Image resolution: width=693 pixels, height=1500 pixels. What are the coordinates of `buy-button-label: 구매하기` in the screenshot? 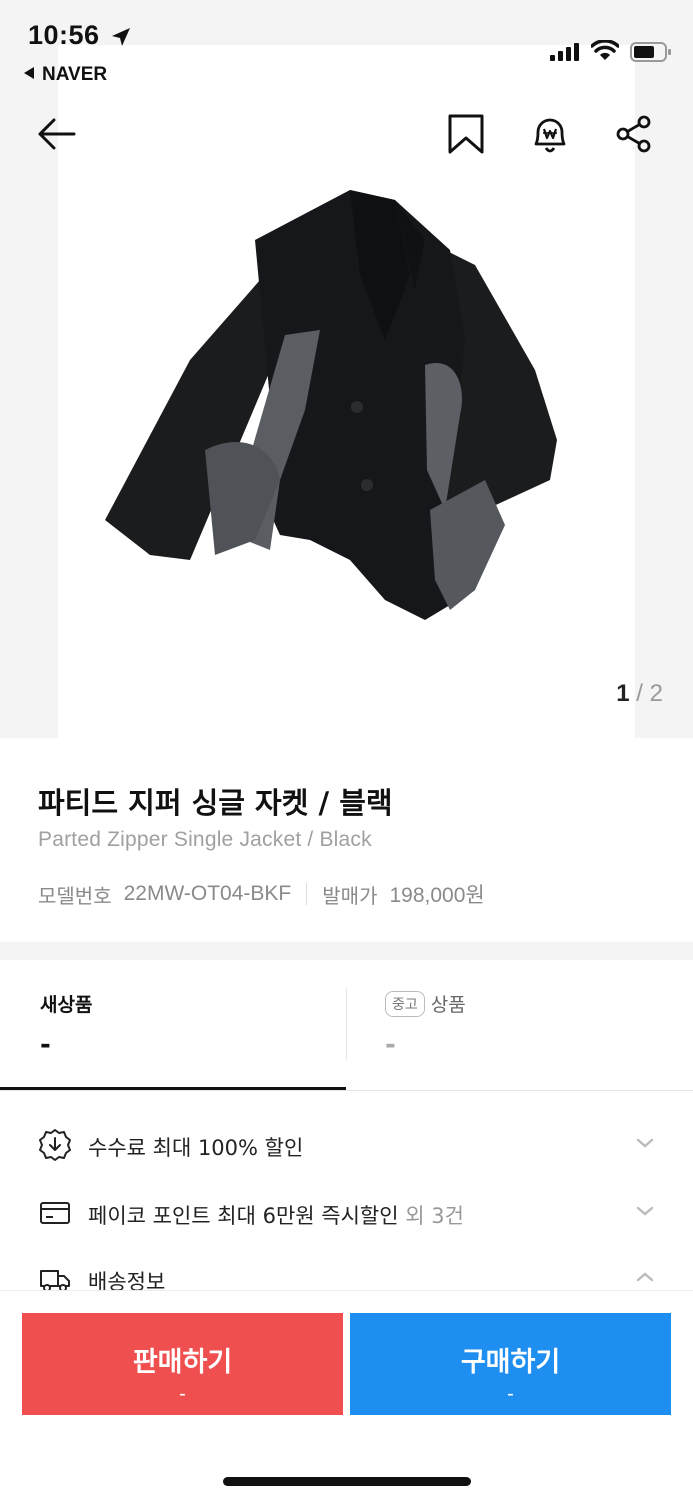 It's located at (510, 1362).